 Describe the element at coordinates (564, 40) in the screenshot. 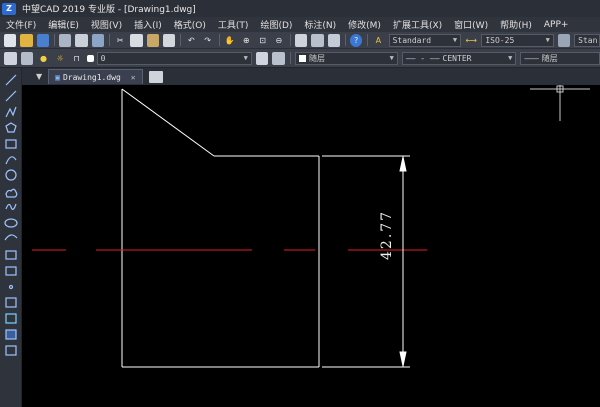

I see `table-style-icon` at that location.